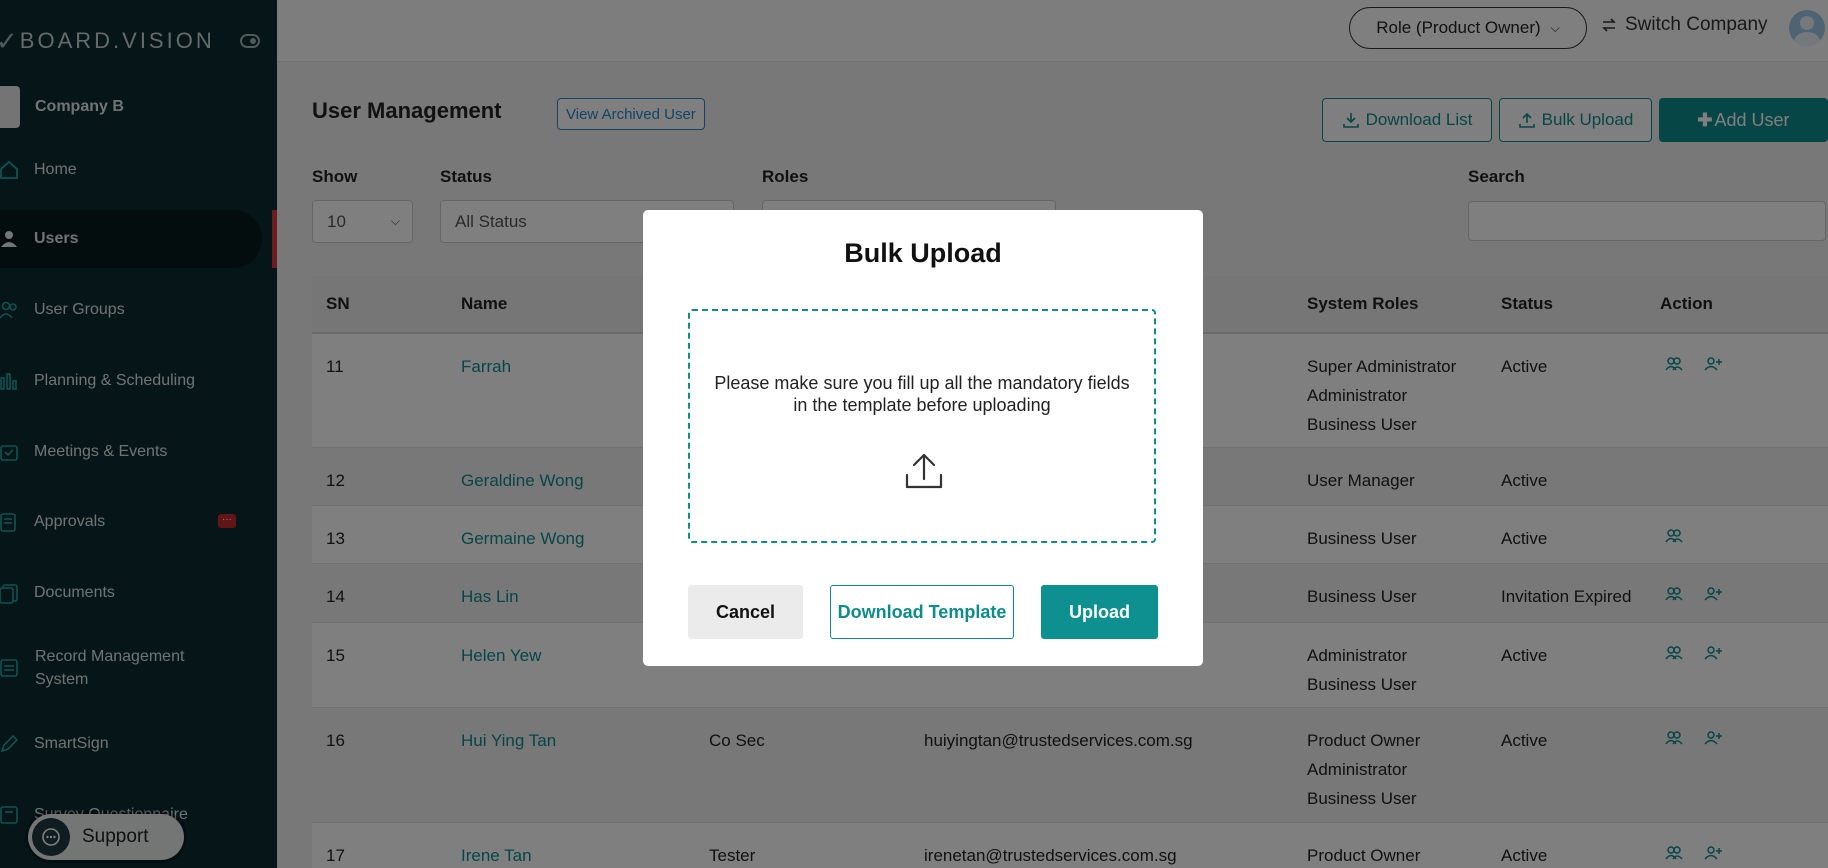  Describe the element at coordinates (922, 612) in the screenshot. I see `download-template-button: Download Template` at that location.